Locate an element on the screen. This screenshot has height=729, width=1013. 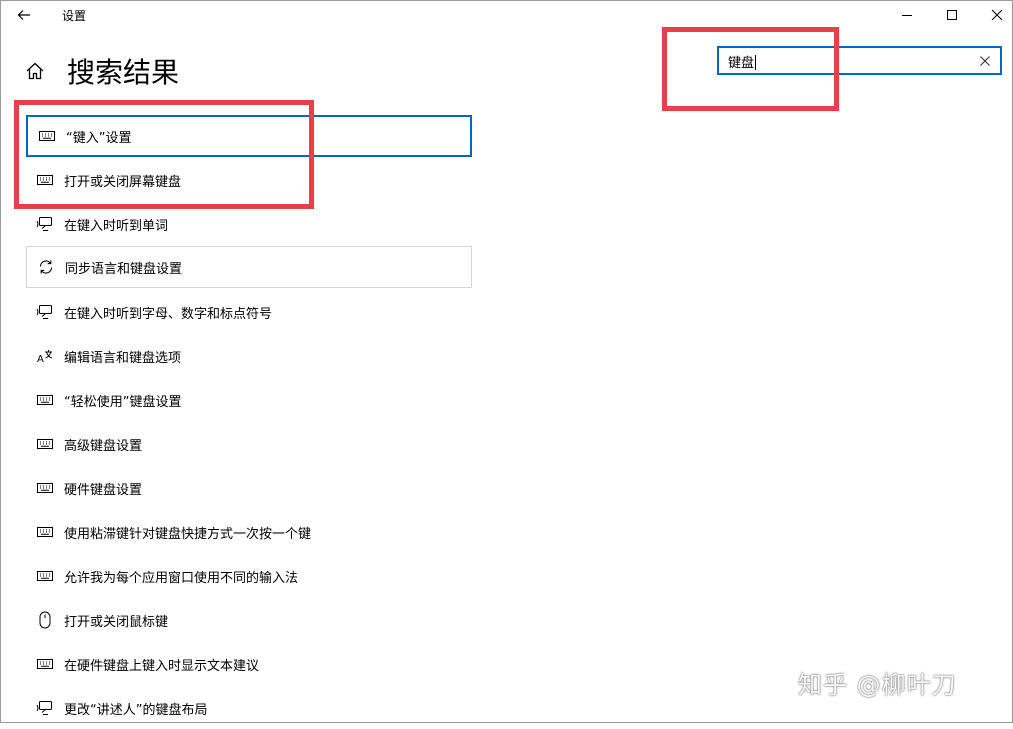
home-icon is located at coordinates (35, 71).